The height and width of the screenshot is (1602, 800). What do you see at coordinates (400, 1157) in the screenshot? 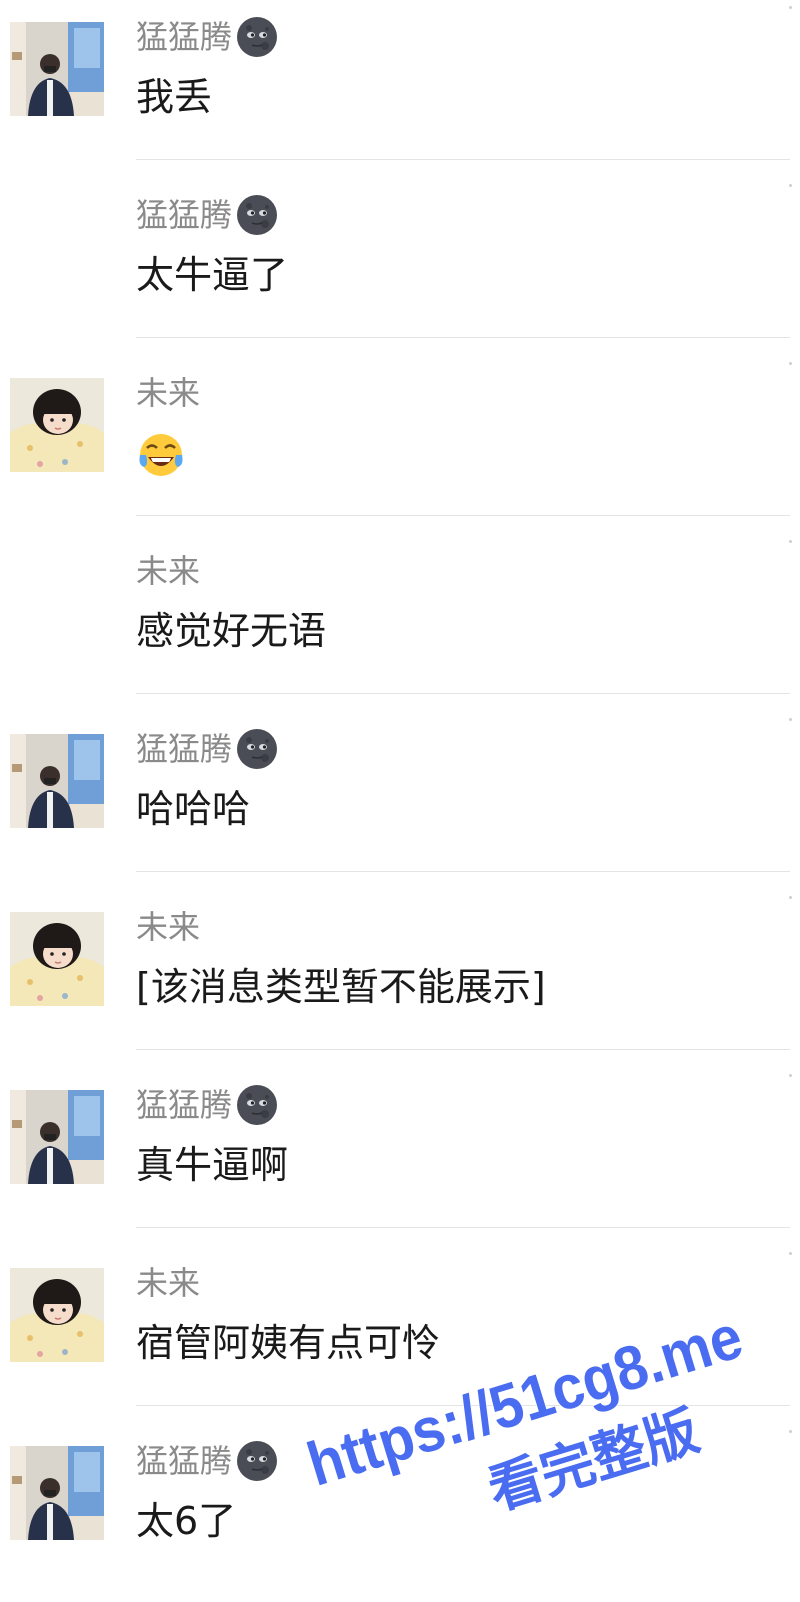
I see `message-row: 猛猛腾 真牛逼啊` at bounding box center [400, 1157].